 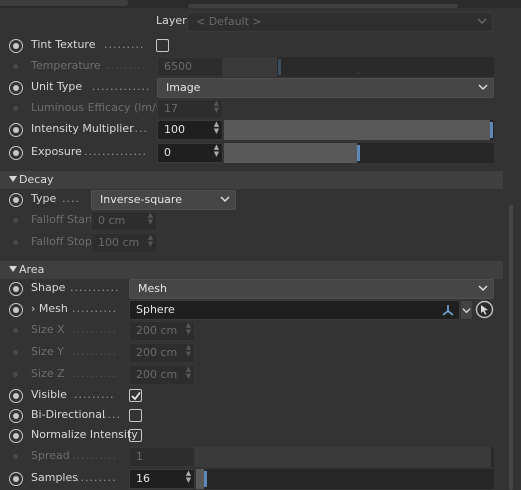 I want to click on spread-value: 1, so click(x=139, y=456).